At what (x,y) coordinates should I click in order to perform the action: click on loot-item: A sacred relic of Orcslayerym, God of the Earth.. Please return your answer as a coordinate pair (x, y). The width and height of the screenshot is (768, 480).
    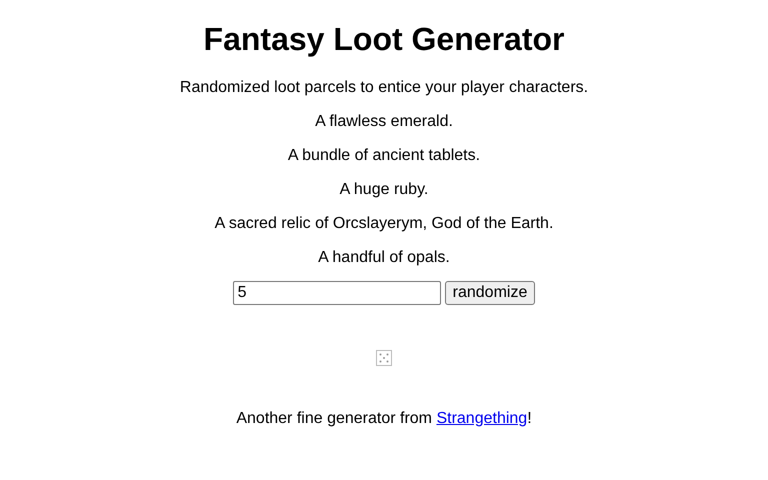
    Looking at the image, I should click on (384, 224).